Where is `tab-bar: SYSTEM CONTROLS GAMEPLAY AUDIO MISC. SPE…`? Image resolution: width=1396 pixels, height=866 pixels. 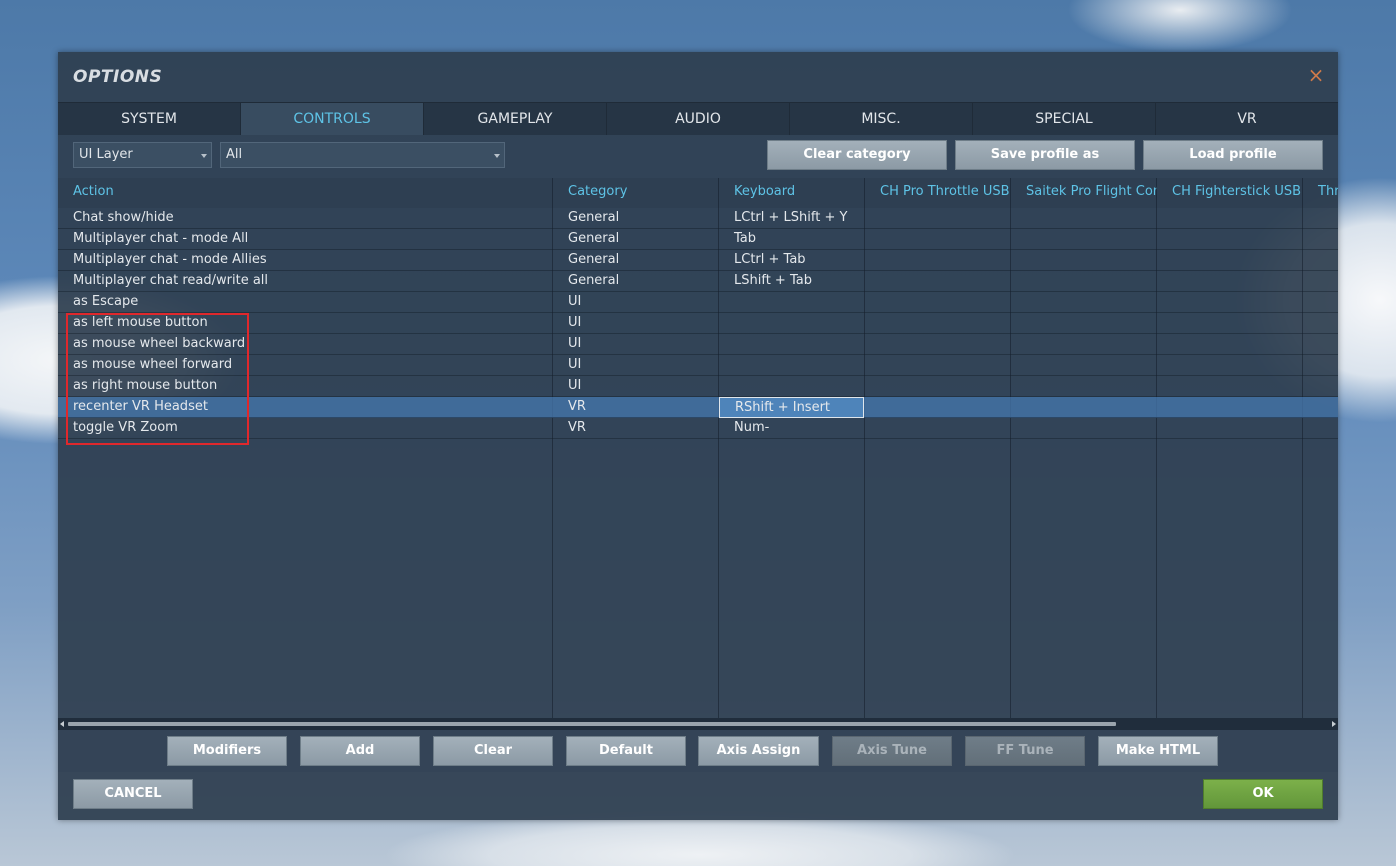
tab-bar: SYSTEM CONTROLS GAMEPLAY AUDIO MISC. SPE… is located at coordinates (698, 118).